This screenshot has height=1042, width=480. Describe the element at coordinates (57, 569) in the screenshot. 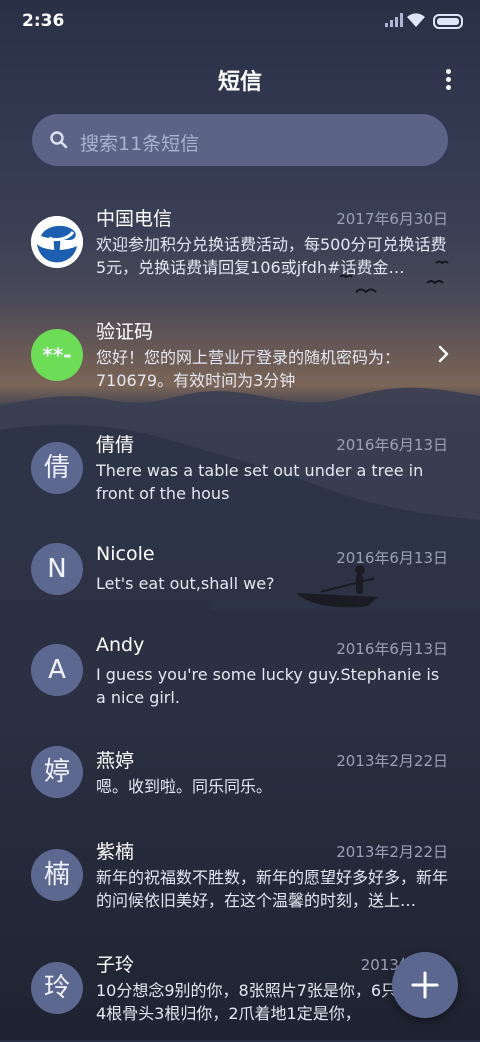

I see `avatar: N` at that location.